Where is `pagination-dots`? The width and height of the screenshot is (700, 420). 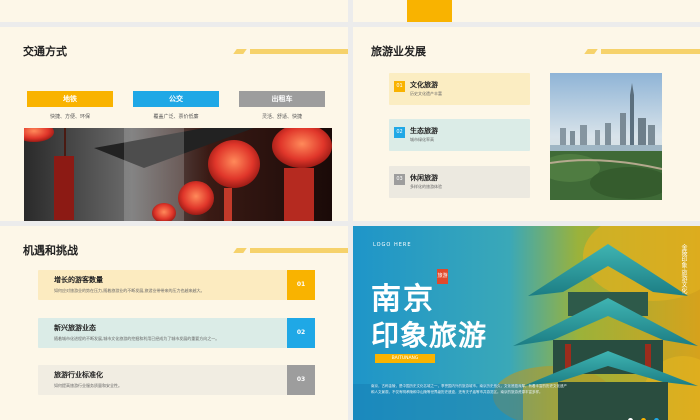 pagination-dots is located at coordinates (644, 414).